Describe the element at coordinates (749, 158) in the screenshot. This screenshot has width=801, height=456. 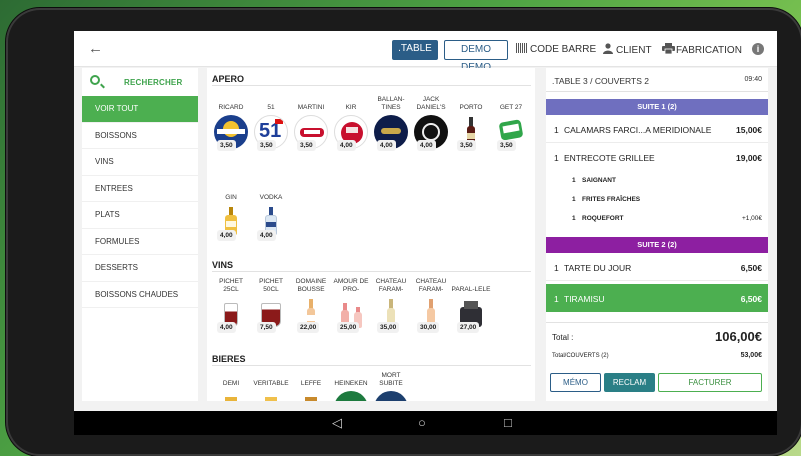
I see `line-amount: 19,00€` at that location.